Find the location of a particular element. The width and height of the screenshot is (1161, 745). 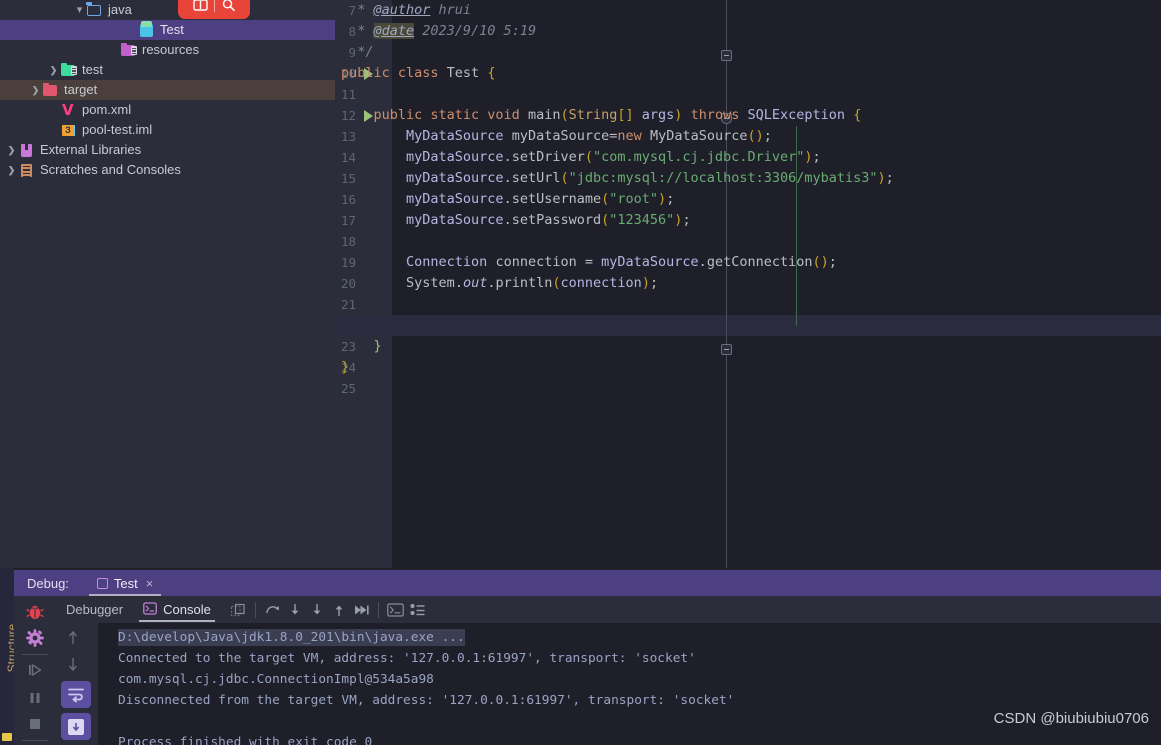

close-icon: × is located at coordinates (150, 583).